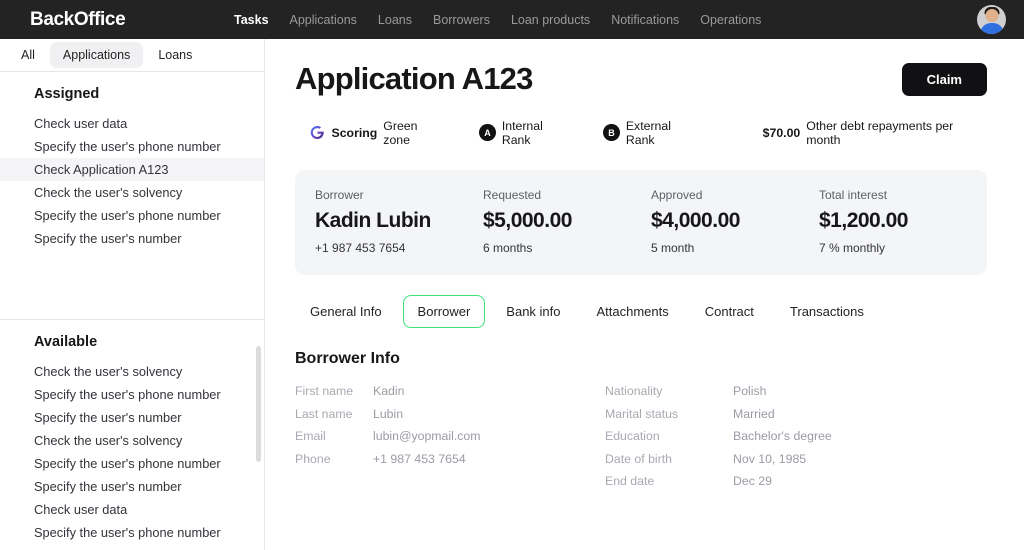  Describe the element at coordinates (730, 20) in the screenshot. I see `nav-link-operations: Operations` at that location.